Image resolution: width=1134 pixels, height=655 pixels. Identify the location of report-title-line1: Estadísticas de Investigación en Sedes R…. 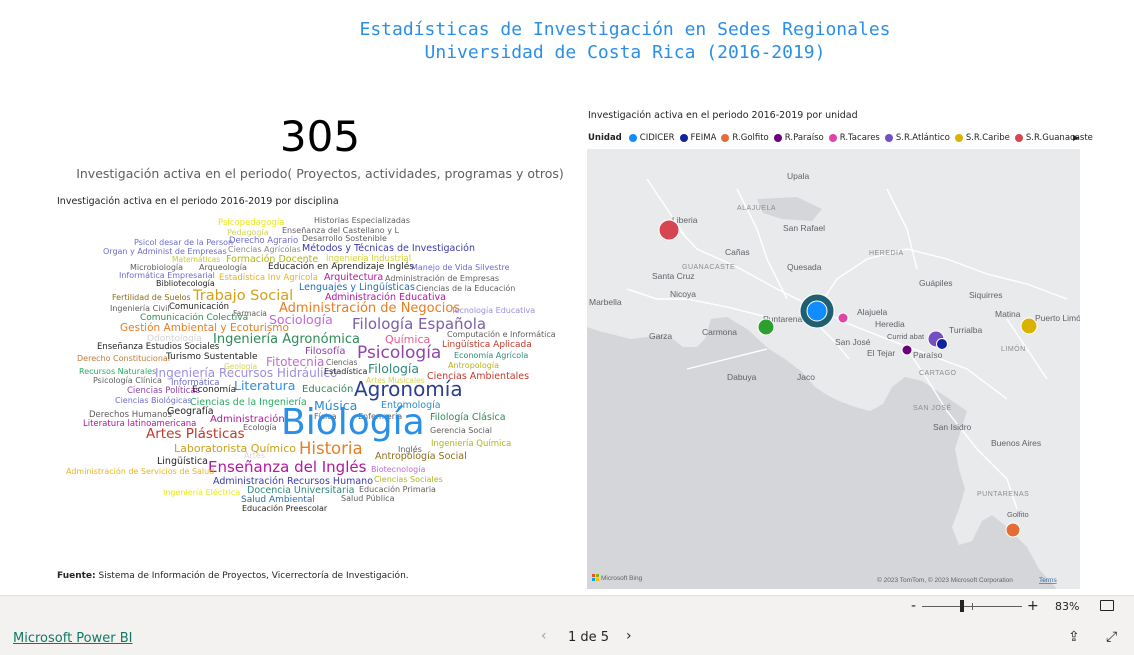
(625, 29).